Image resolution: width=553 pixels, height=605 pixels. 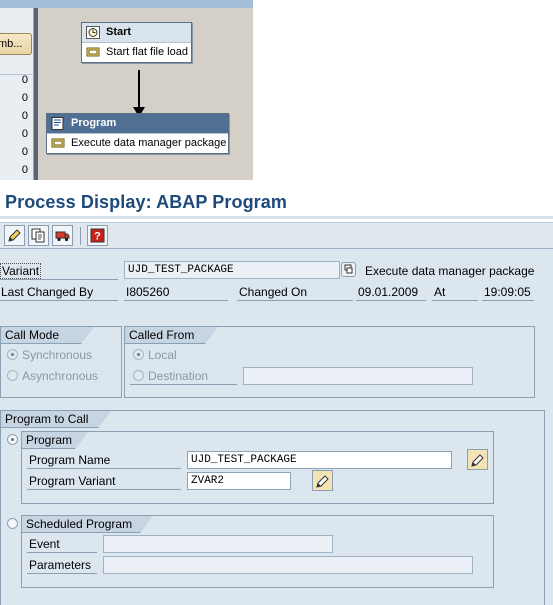 What do you see at coordinates (72, 481) in the screenshot?
I see `program-variant-label: Program Variant` at bounding box center [72, 481].